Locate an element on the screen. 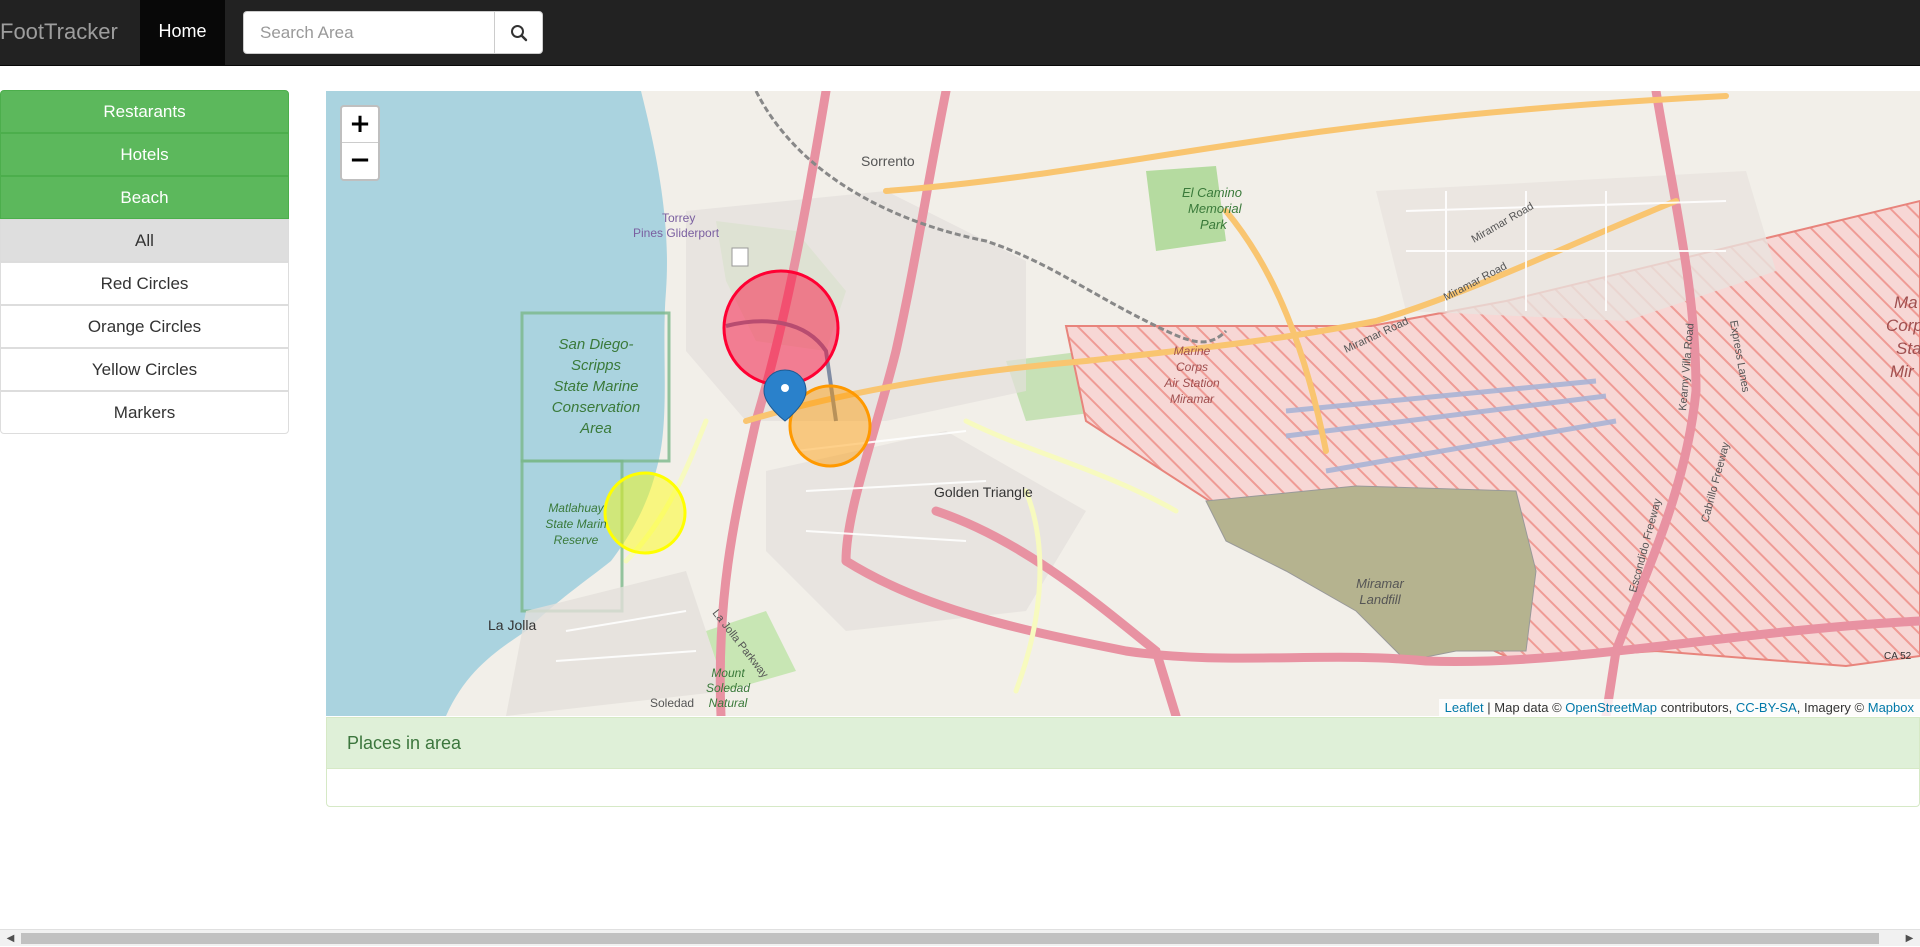  label-soledad: Soledad is located at coordinates (672, 703).